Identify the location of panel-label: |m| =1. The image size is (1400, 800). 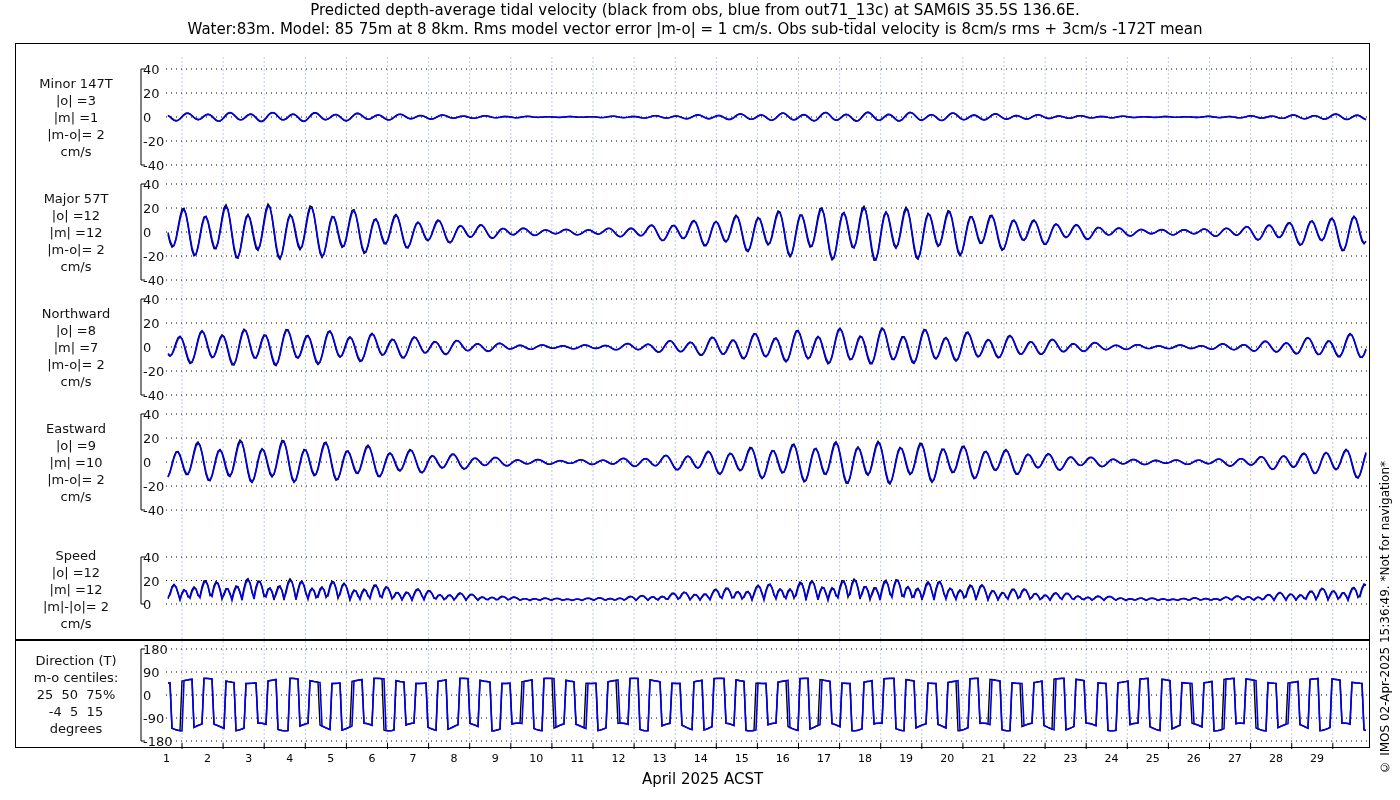
(76, 117).